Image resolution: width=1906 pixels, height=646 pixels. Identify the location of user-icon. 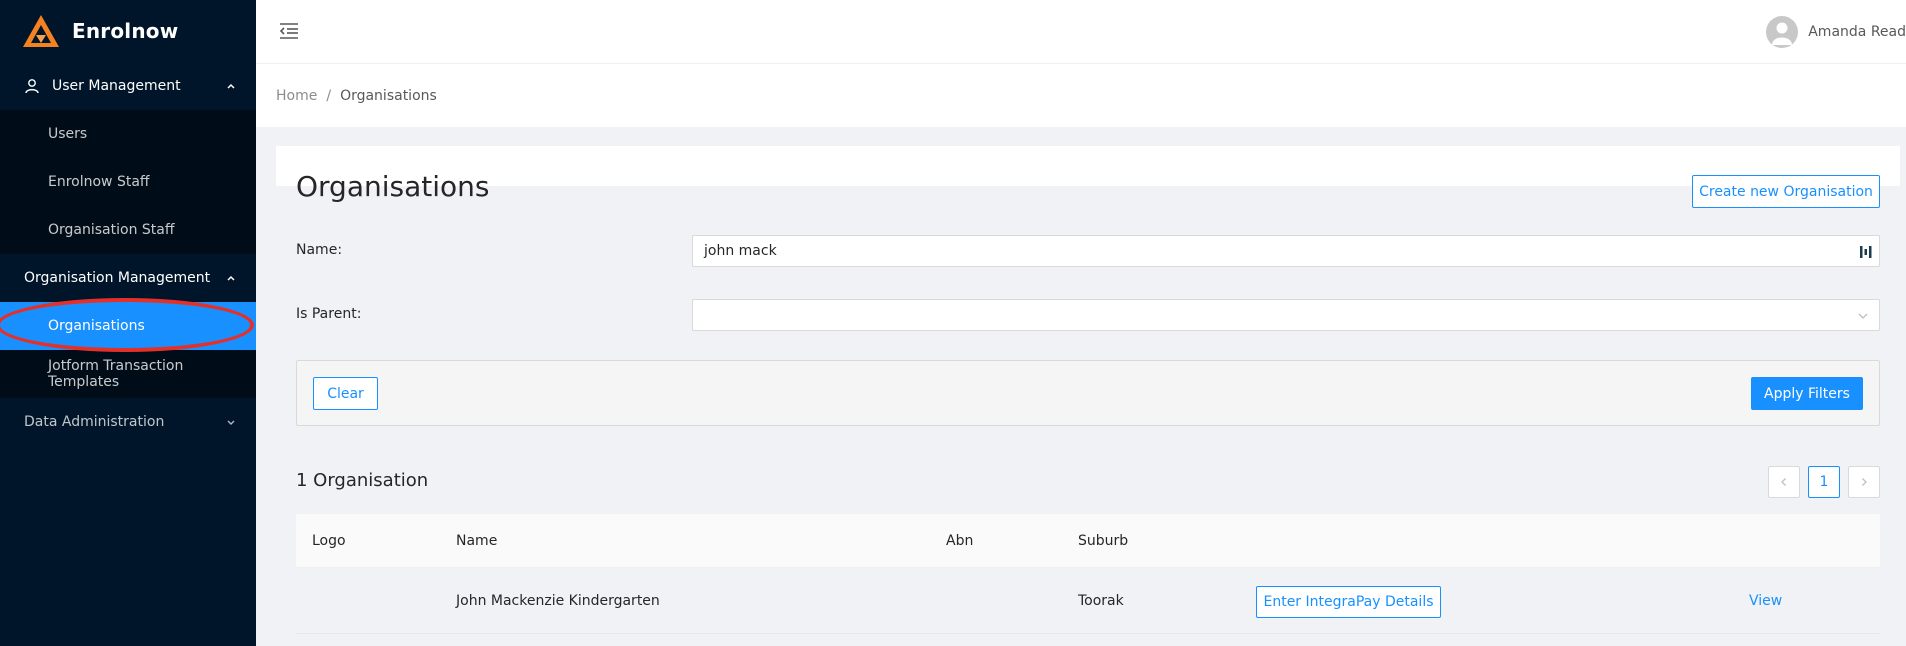
(32, 86).